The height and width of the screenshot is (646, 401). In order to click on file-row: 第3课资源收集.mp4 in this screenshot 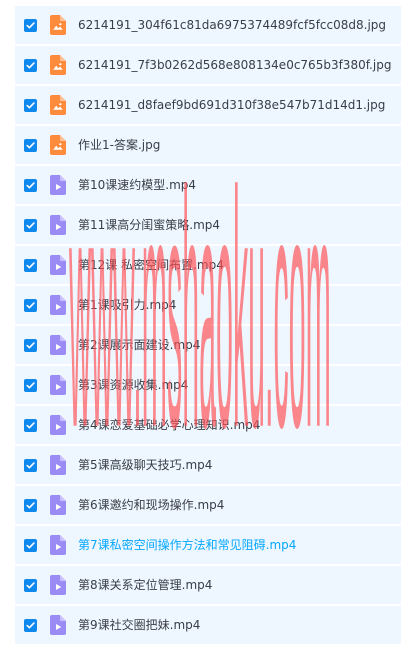, I will do `click(208, 385)`.